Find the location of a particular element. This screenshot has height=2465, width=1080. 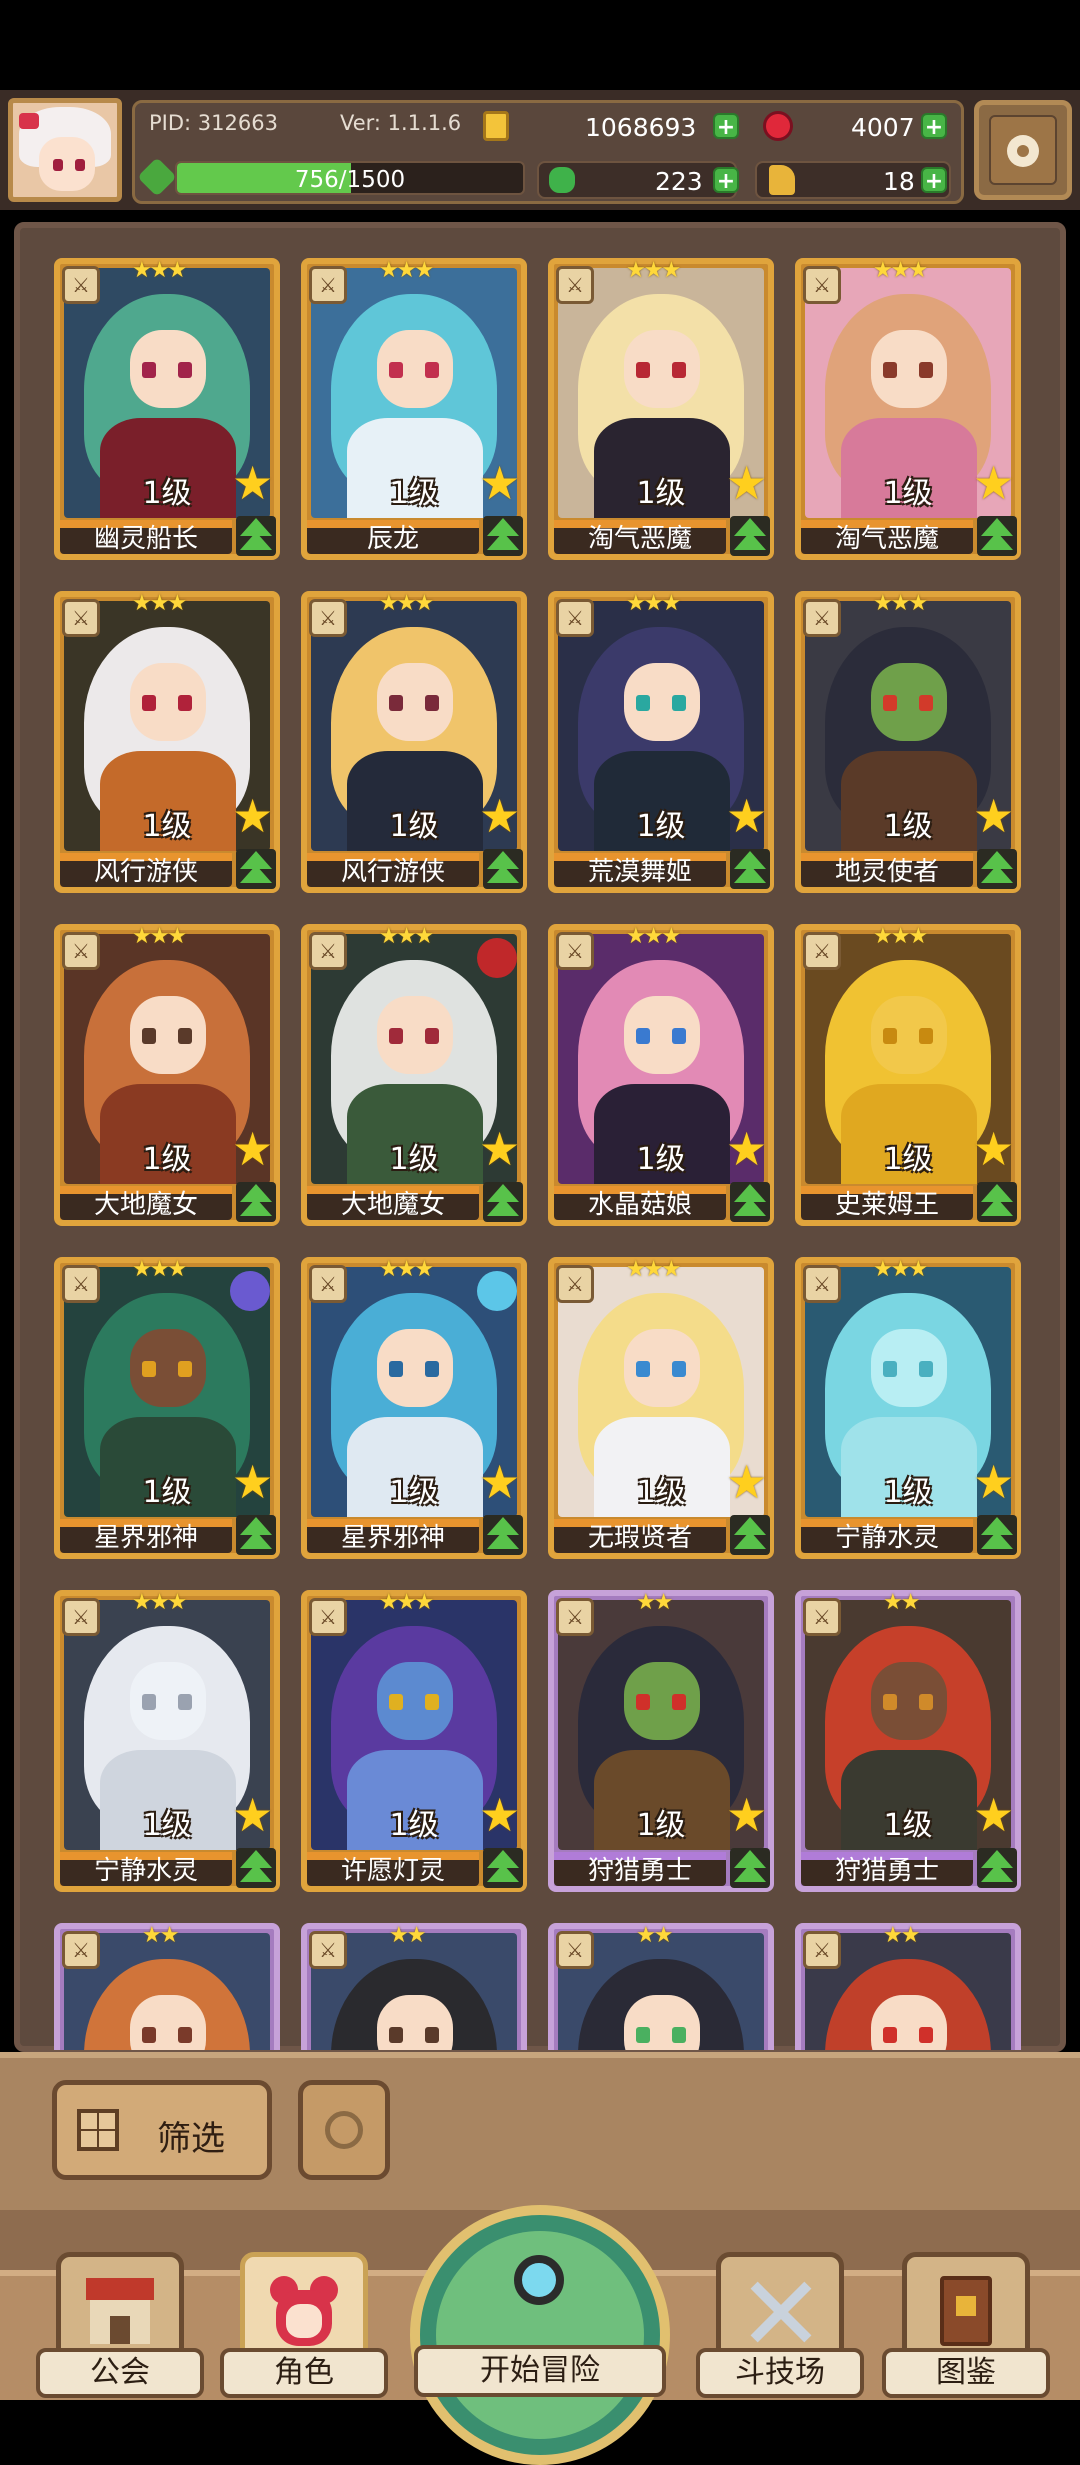

horn-icon is located at coordinates (782, 180).